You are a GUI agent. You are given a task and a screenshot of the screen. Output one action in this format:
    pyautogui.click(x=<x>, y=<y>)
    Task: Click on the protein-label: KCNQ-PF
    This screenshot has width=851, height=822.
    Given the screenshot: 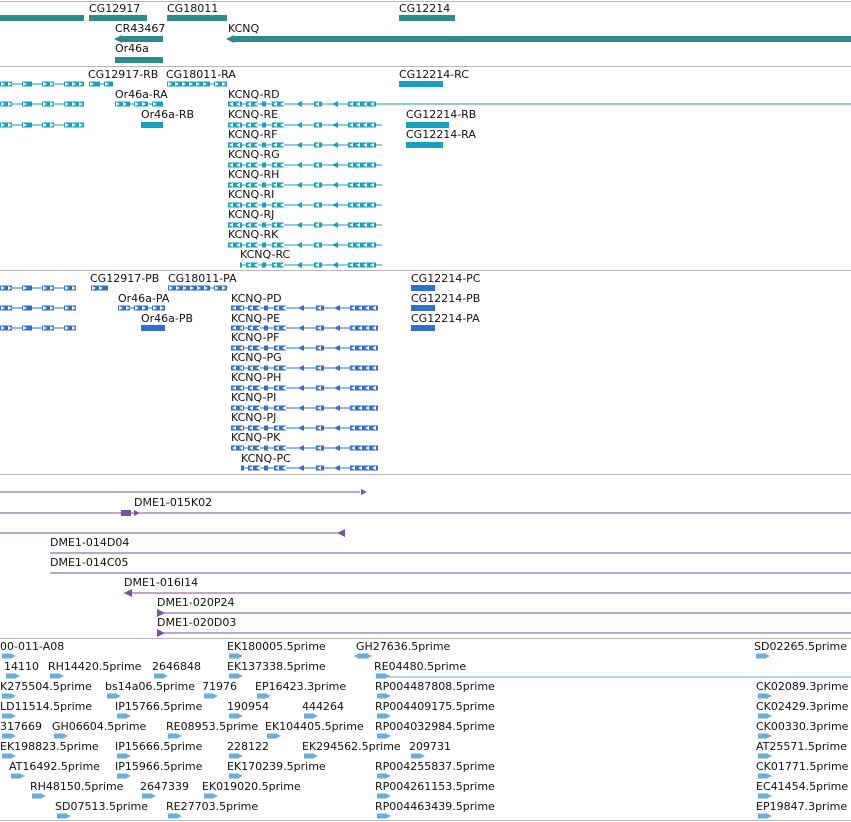 What is the action you would take?
    pyautogui.click(x=255, y=337)
    